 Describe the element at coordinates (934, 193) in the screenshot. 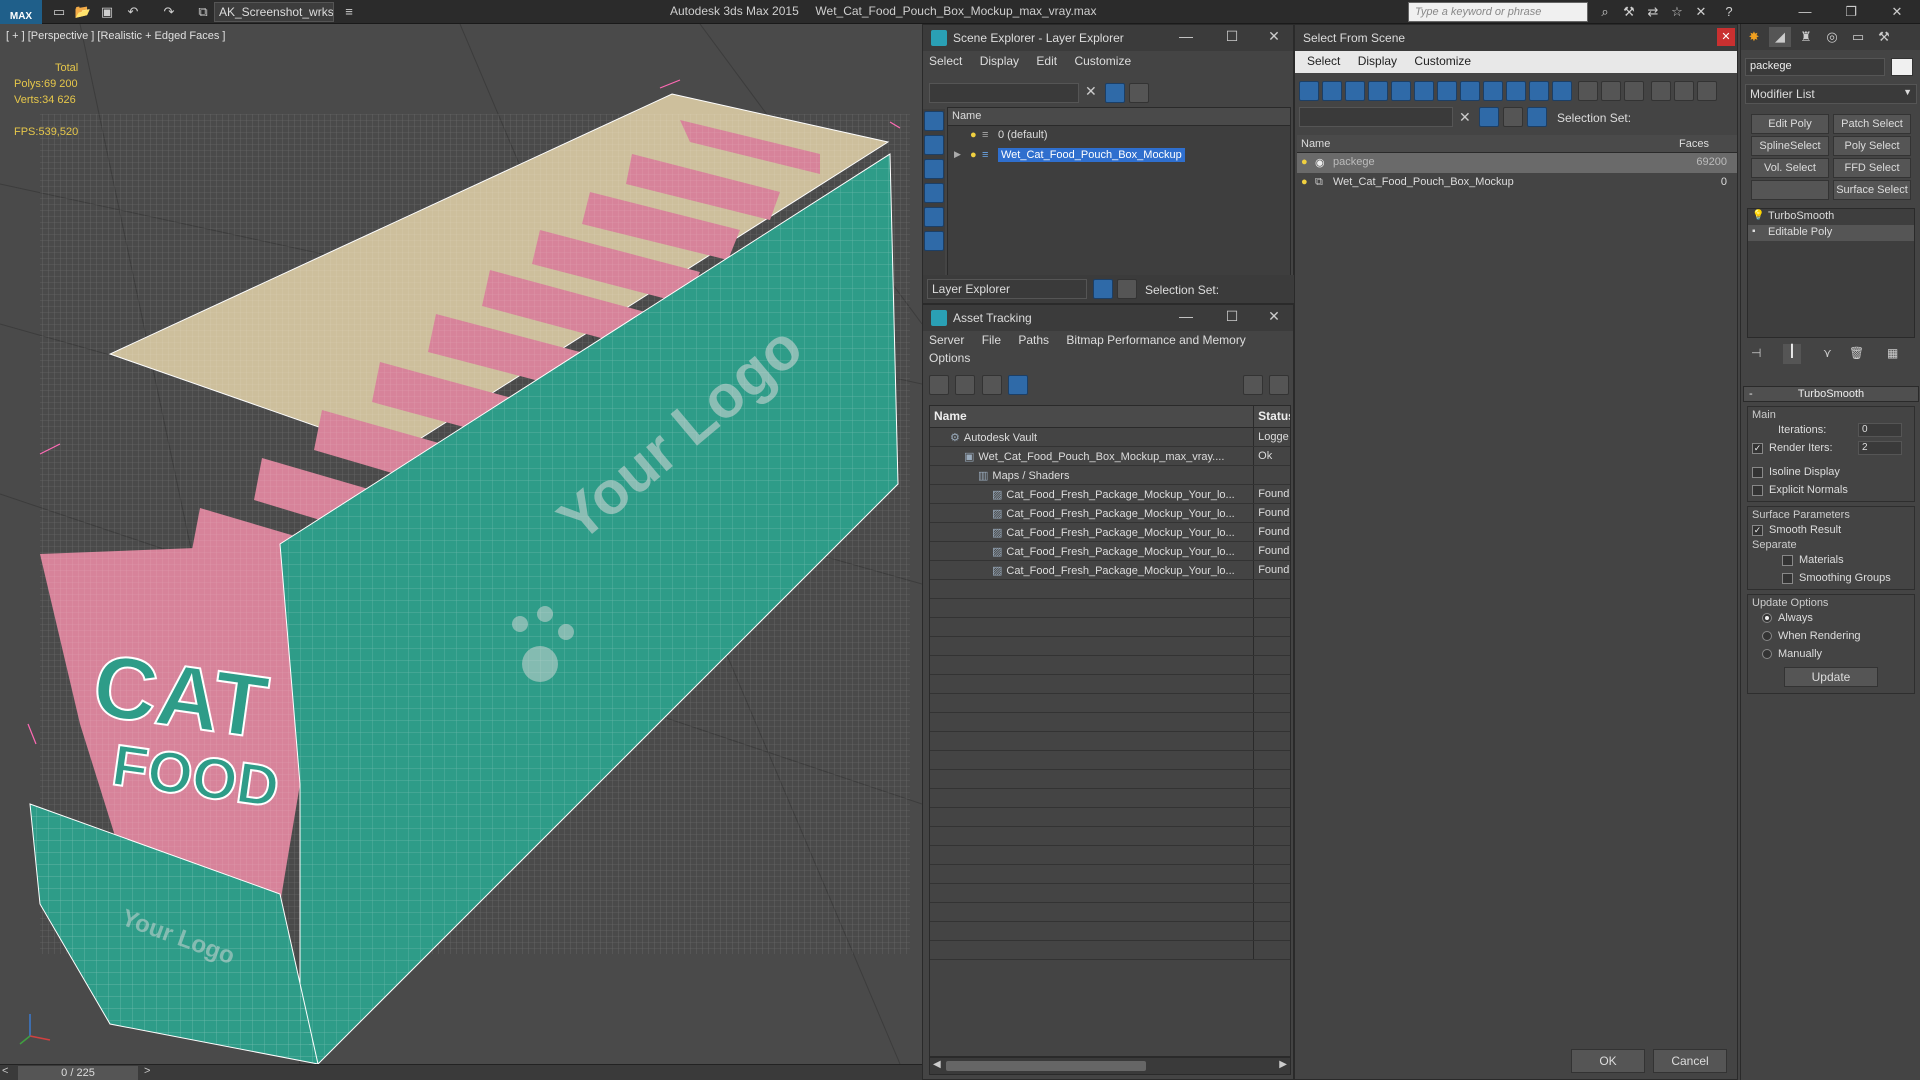

I see `display-cameras-icon` at that location.